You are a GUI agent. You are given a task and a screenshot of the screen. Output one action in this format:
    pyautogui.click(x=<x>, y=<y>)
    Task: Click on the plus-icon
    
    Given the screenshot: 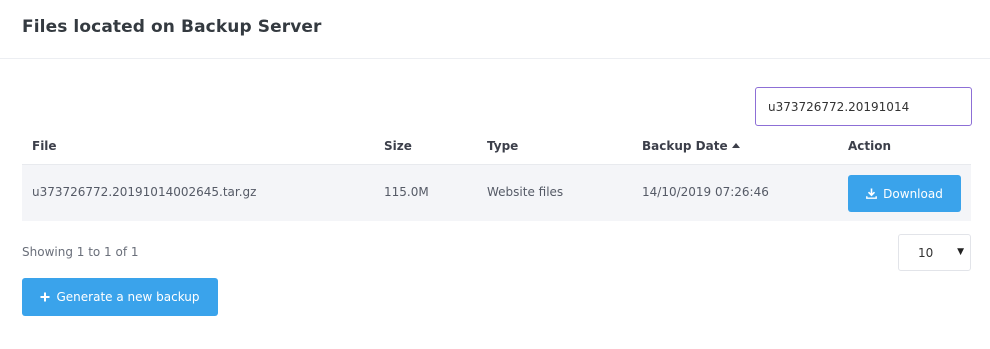 What is the action you would take?
    pyautogui.click(x=45, y=297)
    